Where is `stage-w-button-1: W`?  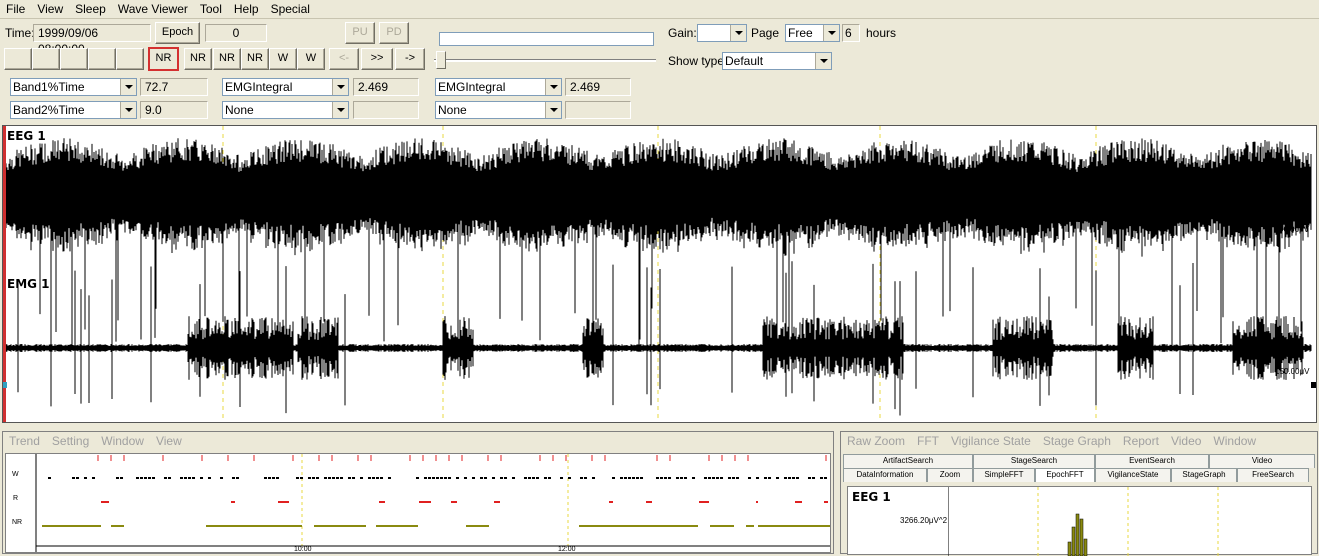
stage-w-button-1: W is located at coordinates (283, 59).